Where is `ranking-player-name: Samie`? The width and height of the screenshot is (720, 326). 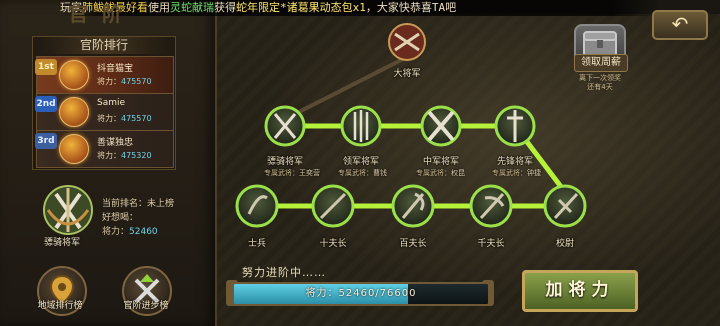
ranking-player-name: Samie is located at coordinates (111, 103).